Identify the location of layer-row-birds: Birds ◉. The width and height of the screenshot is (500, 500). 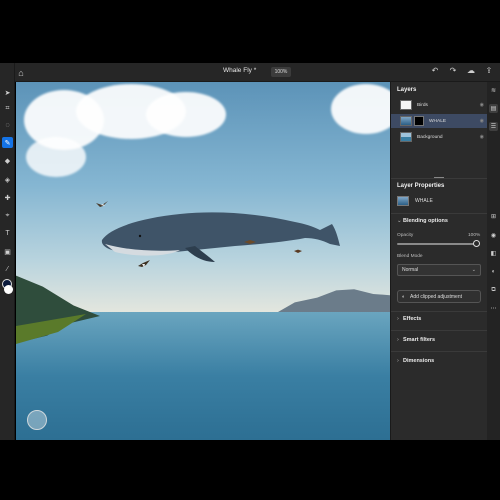
(439, 105).